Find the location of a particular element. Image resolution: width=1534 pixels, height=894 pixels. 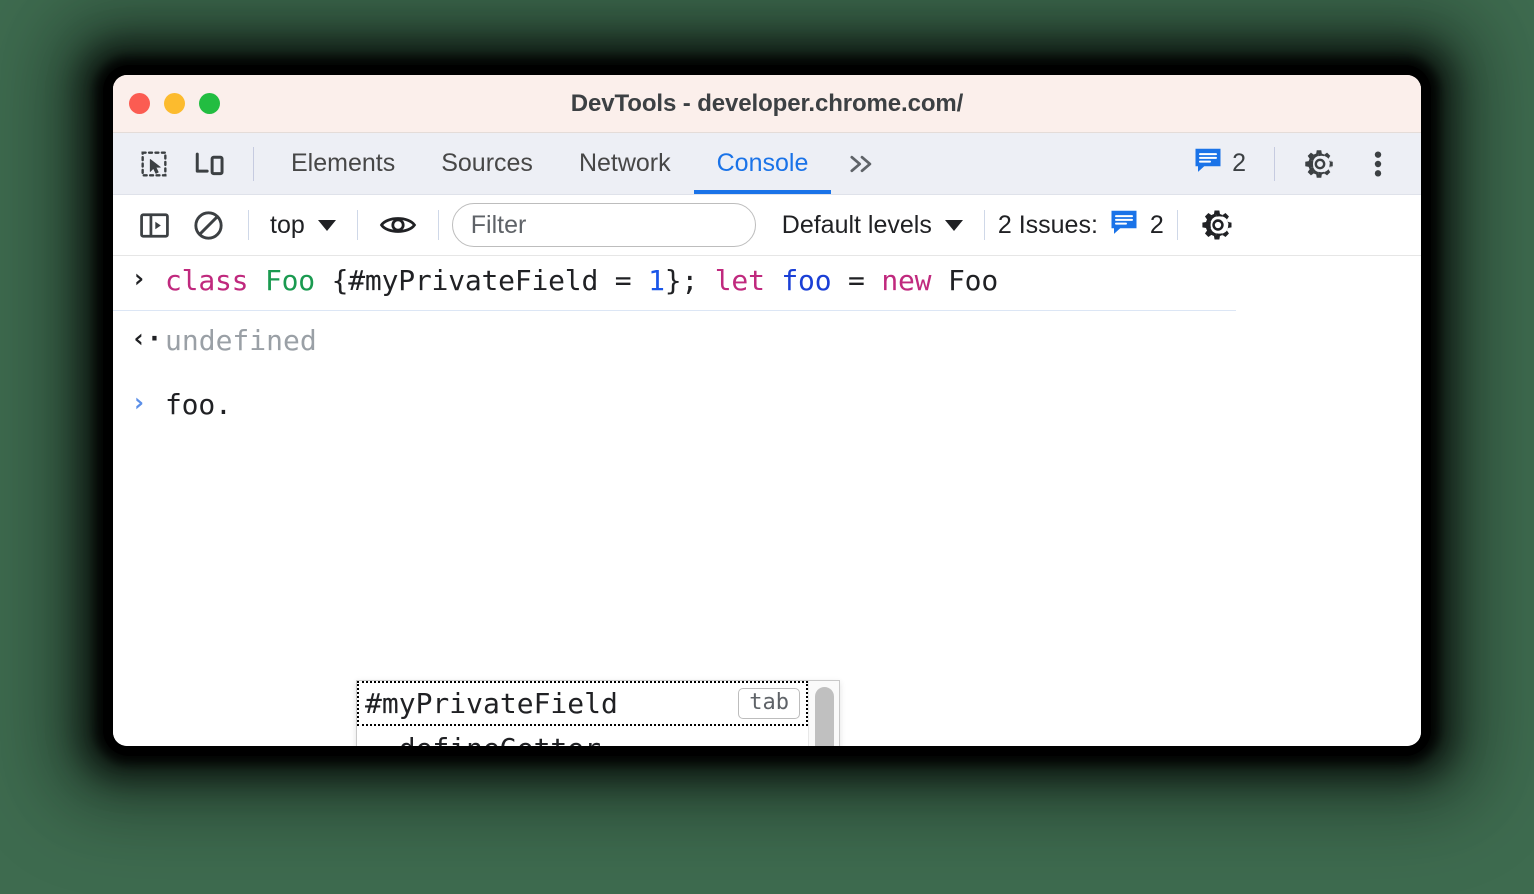

autocomplete-item-label: #myPrivateField is located at coordinates (491, 703).